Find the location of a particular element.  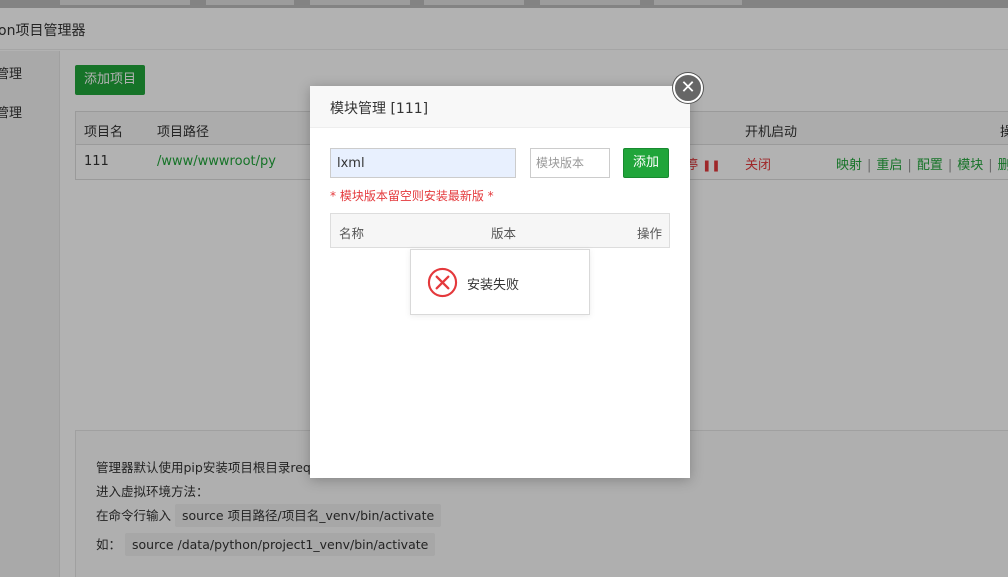

col-header-module-version: 版本 is located at coordinates (504, 233).